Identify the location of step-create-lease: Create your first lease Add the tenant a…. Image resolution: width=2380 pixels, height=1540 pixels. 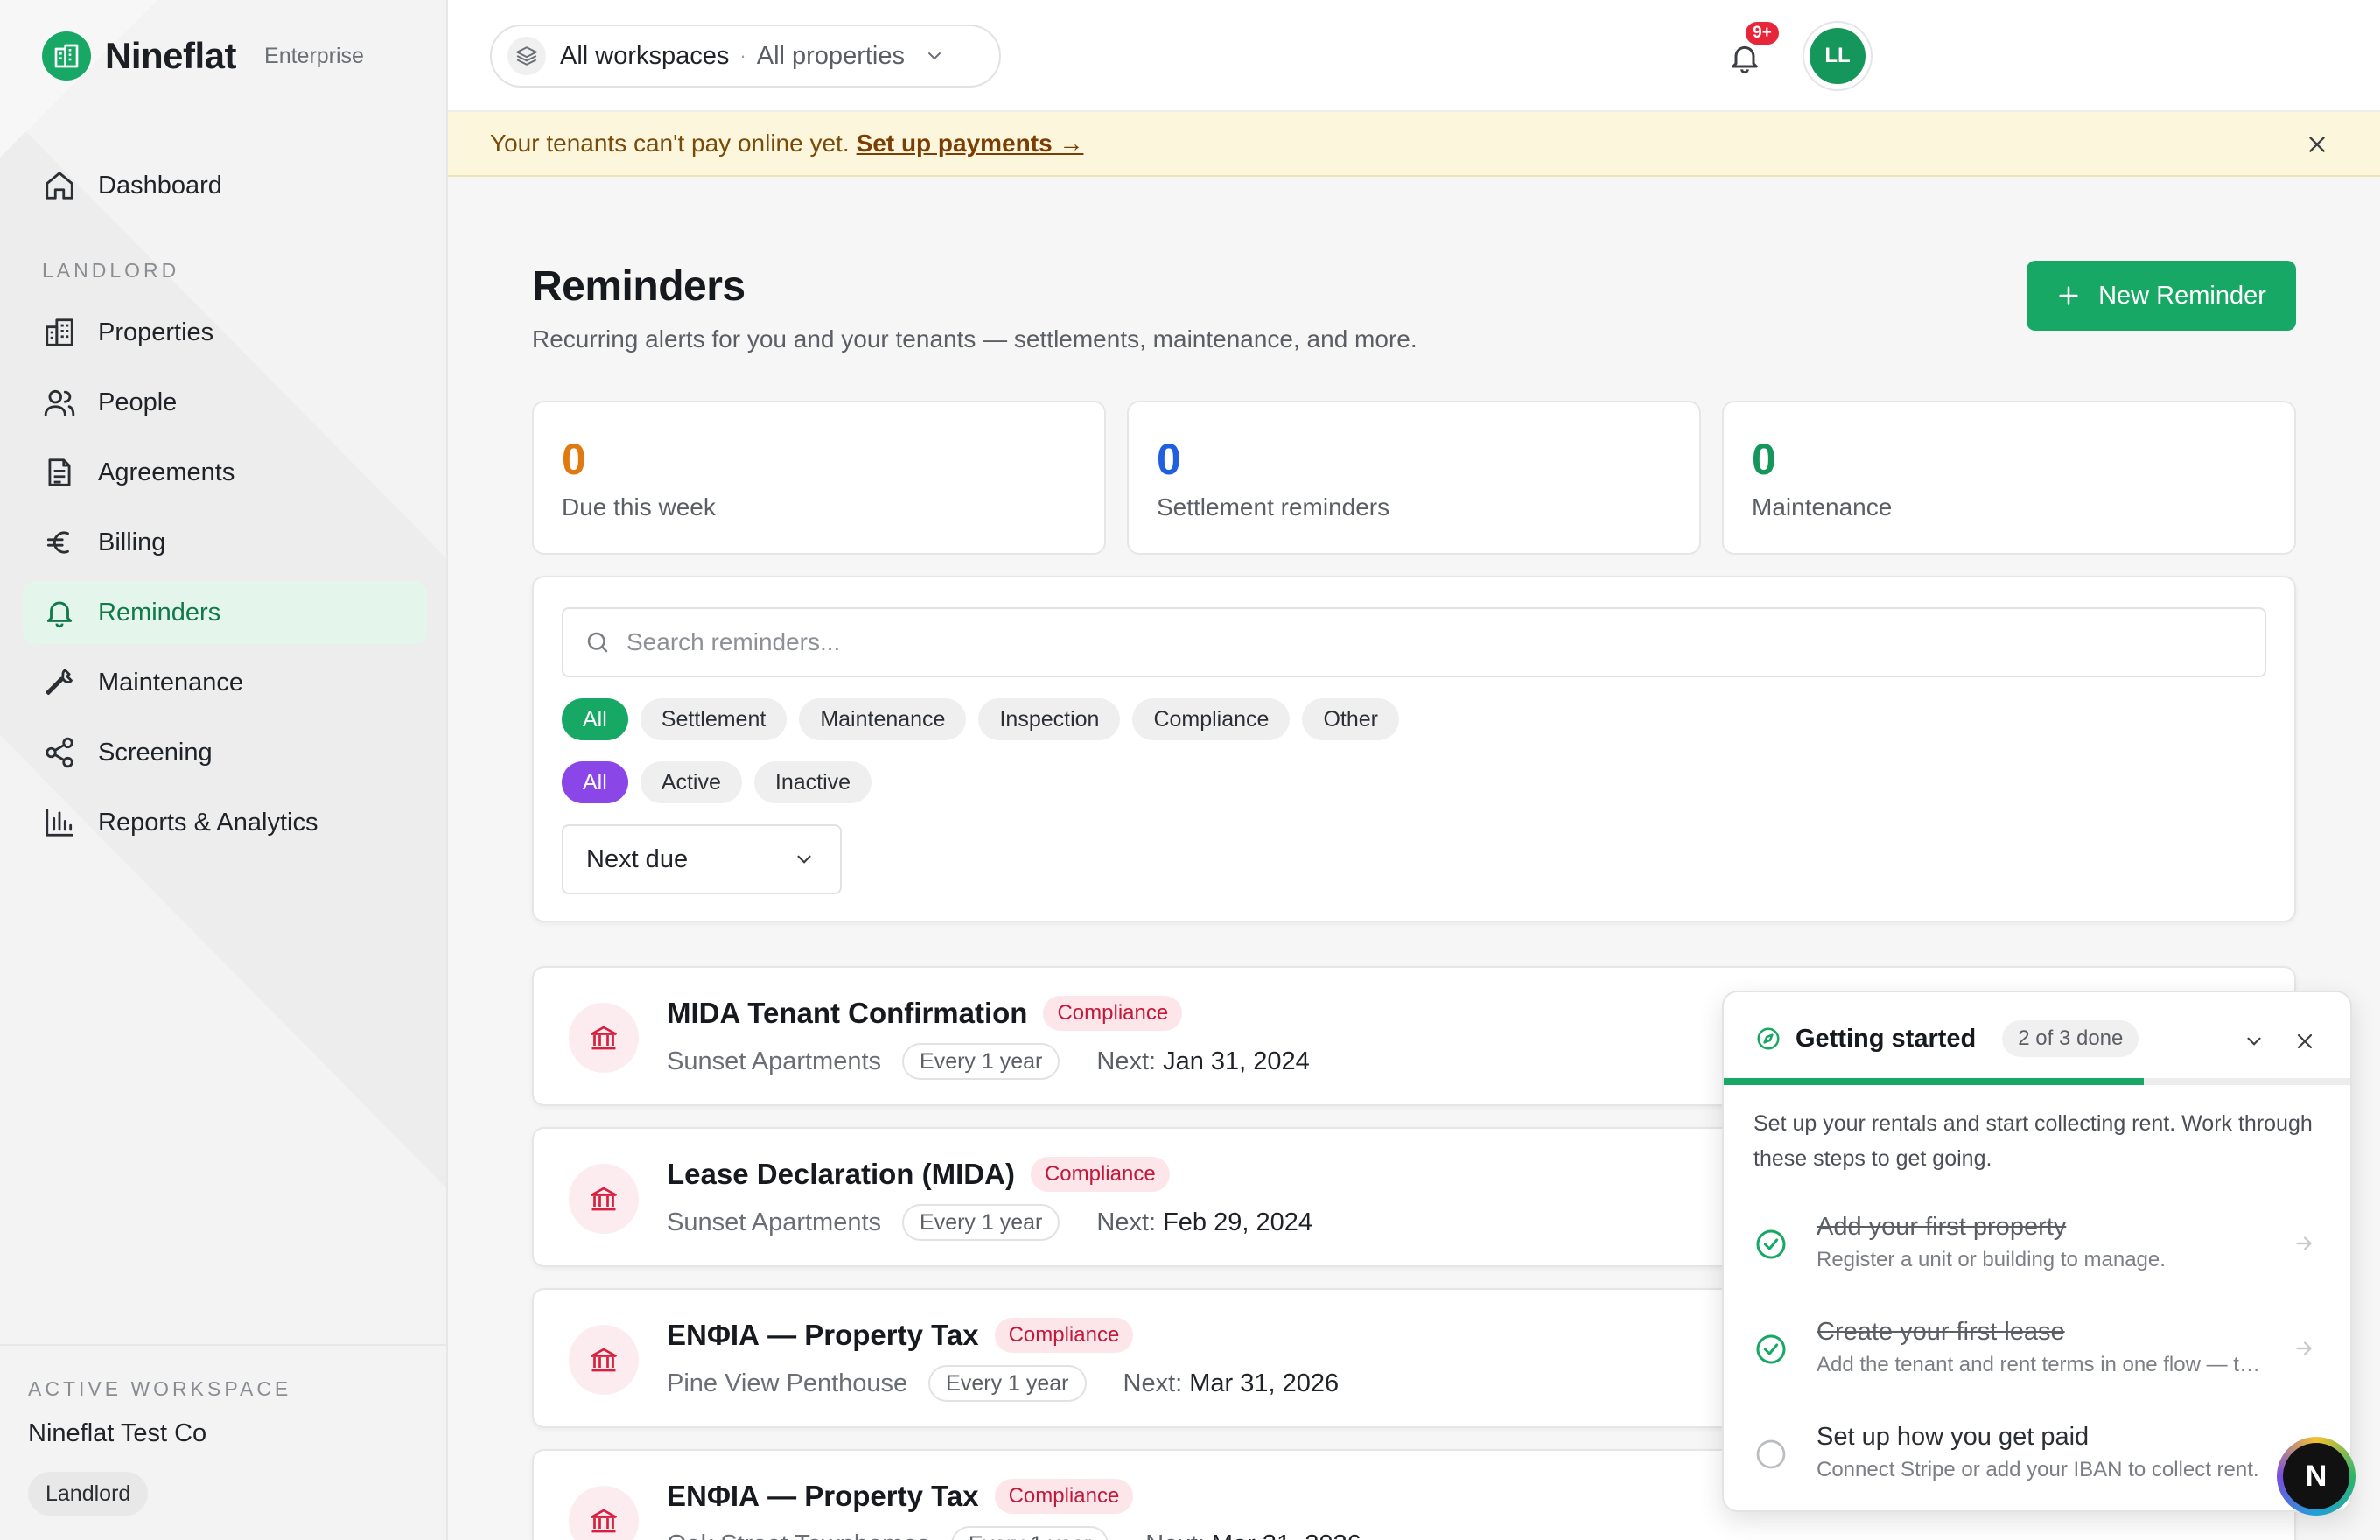
(2042, 1357).